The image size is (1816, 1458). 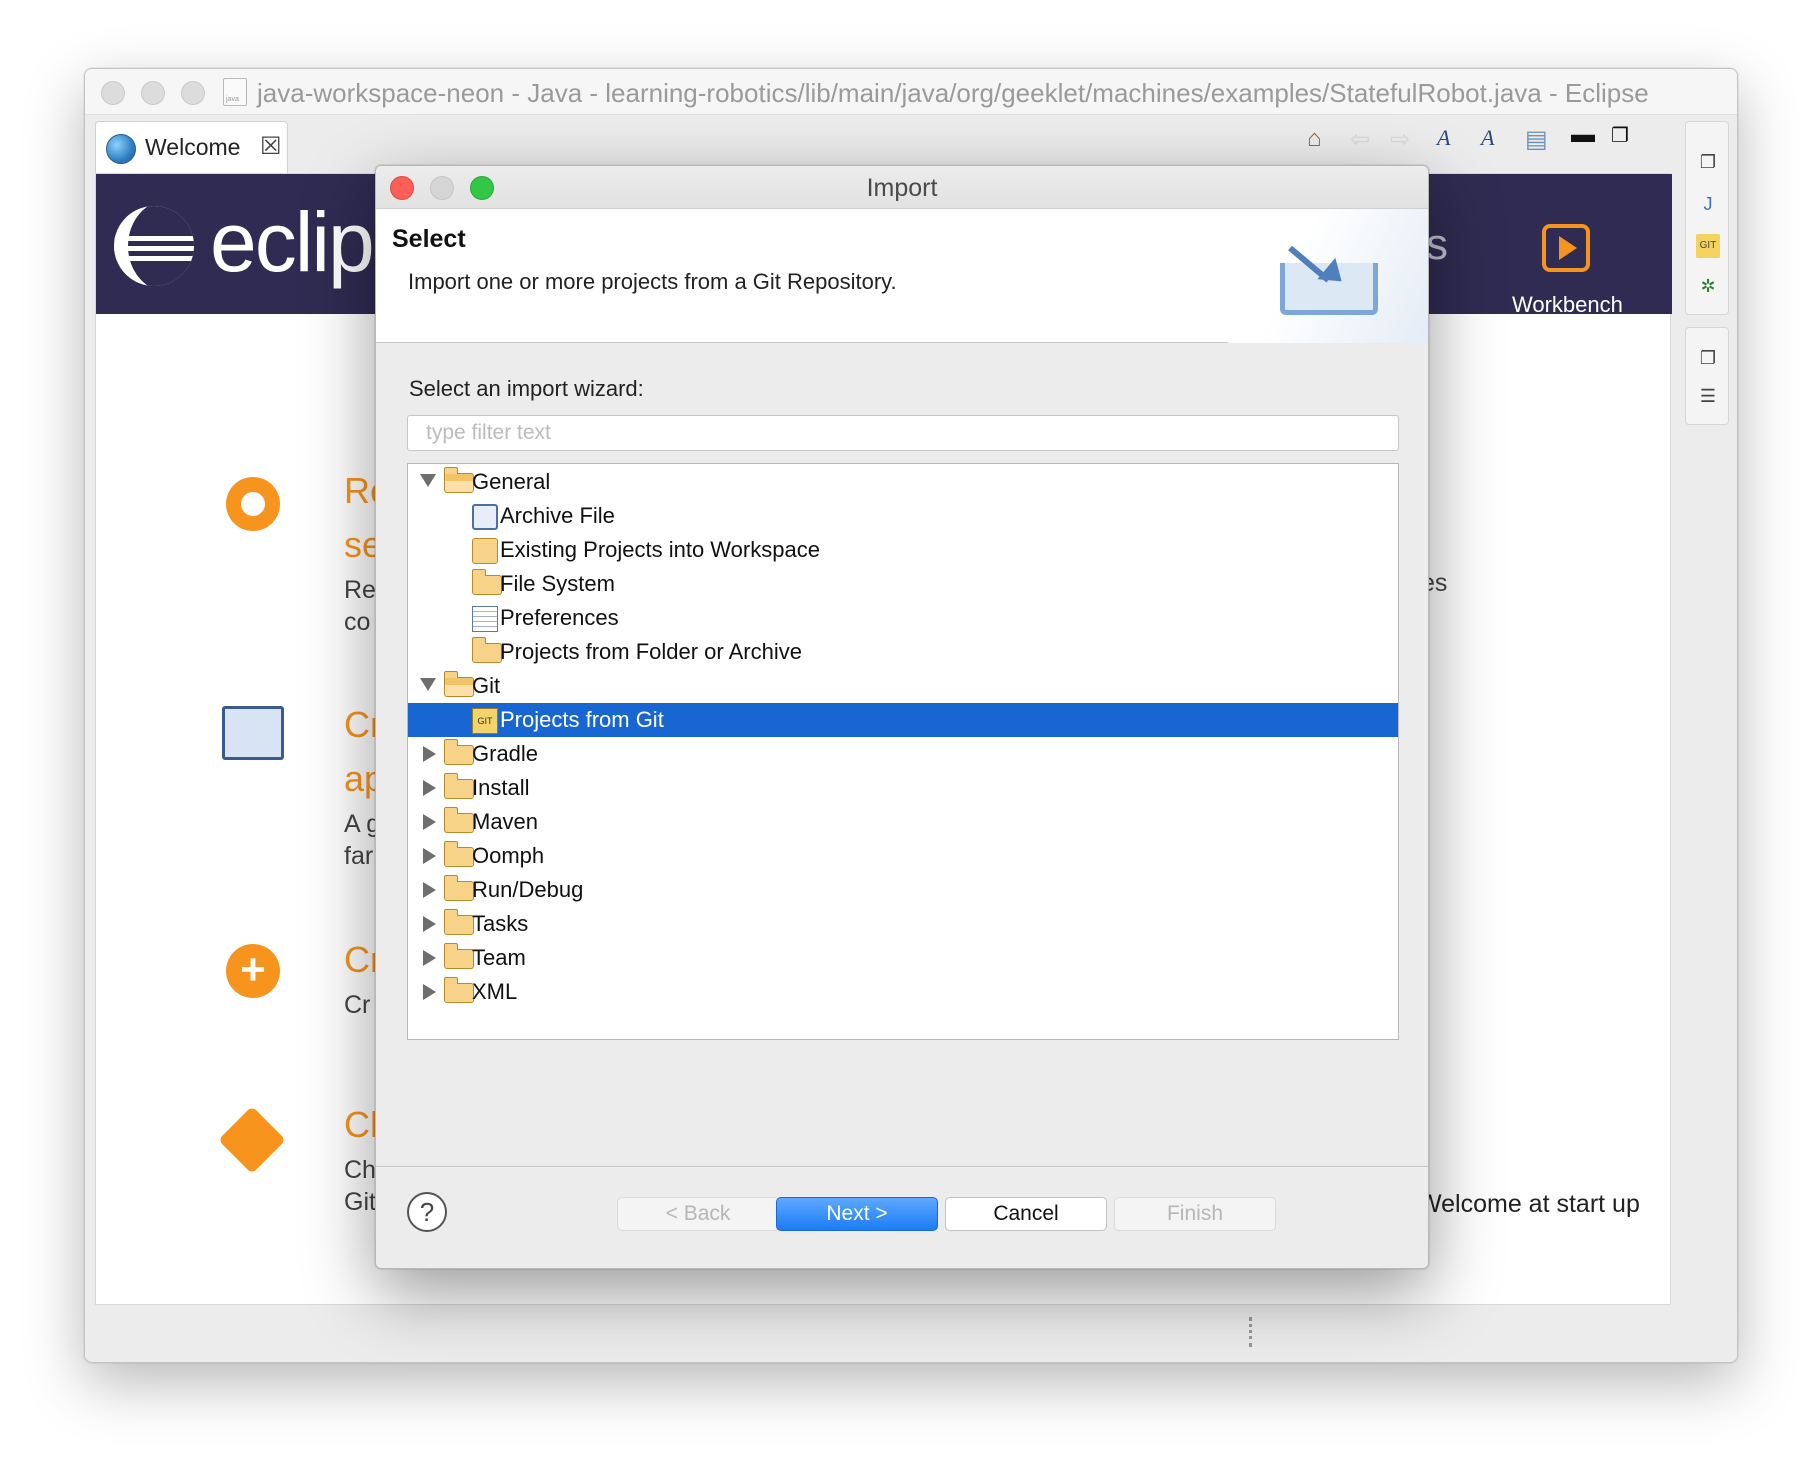 What do you see at coordinates (1360, 139) in the screenshot?
I see `back-arrow-icon: ⇦` at bounding box center [1360, 139].